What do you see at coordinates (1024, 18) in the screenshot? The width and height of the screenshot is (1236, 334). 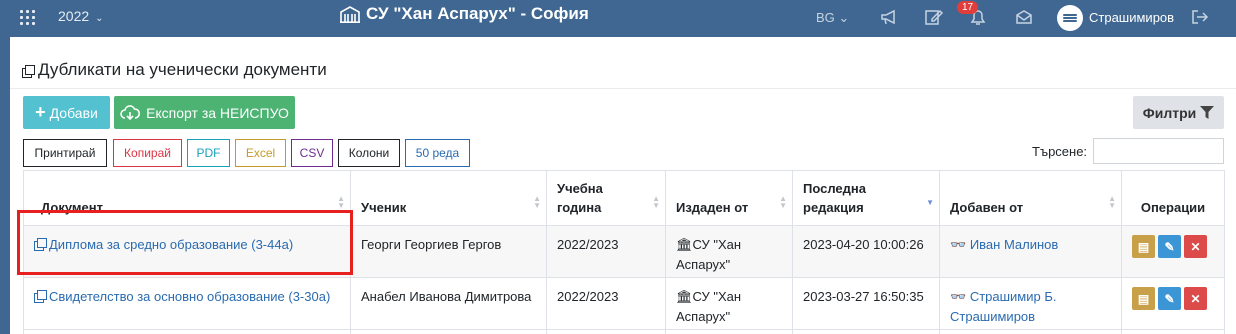 I see `envelope-icon` at bounding box center [1024, 18].